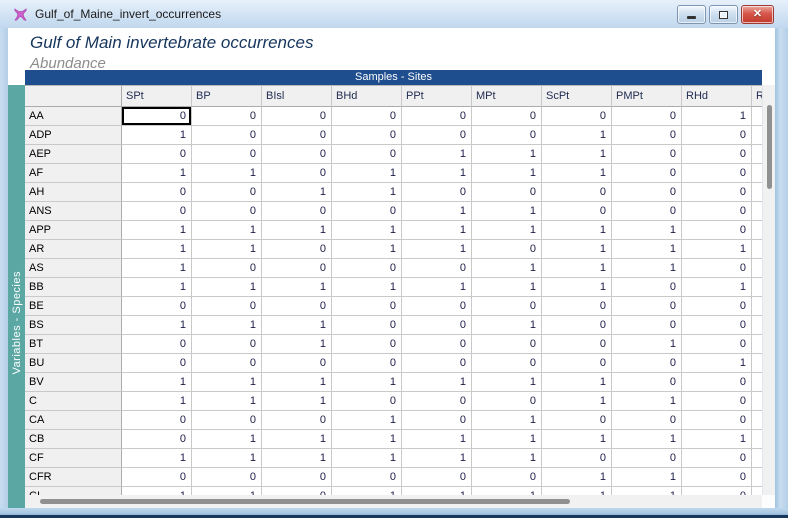 The width and height of the screenshot is (788, 518). I want to click on minimize-button, so click(691, 14).